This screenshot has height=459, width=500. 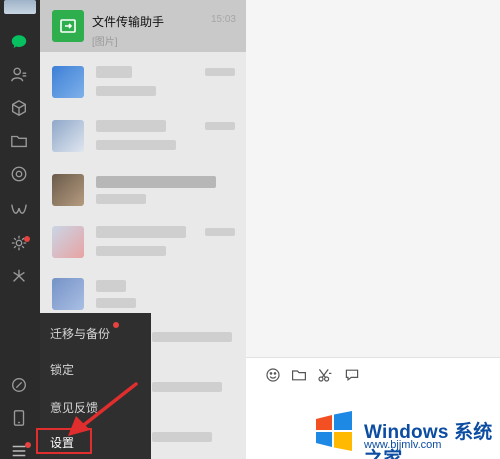 I want to click on phone-icon, so click(x=19, y=418).